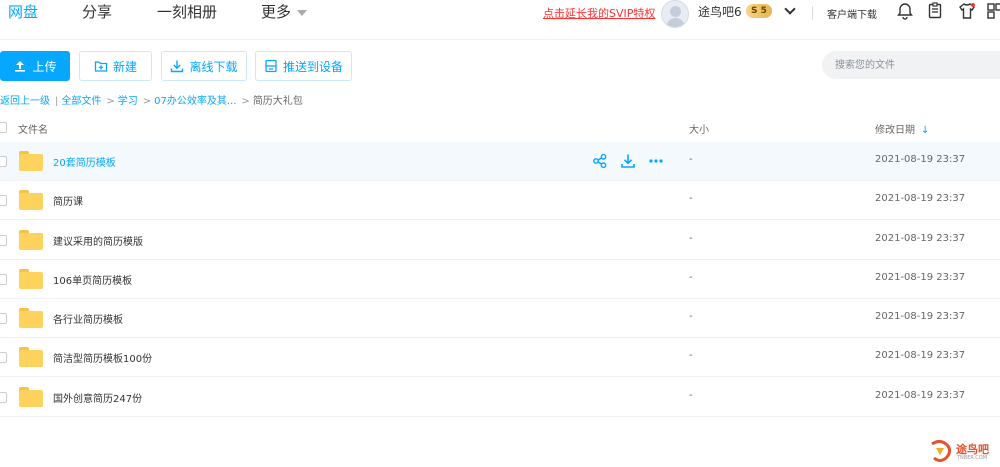  What do you see at coordinates (500, 161) in the screenshot?
I see `table-row: 20套简历模板 - 2021-08-19 23:37` at bounding box center [500, 161].